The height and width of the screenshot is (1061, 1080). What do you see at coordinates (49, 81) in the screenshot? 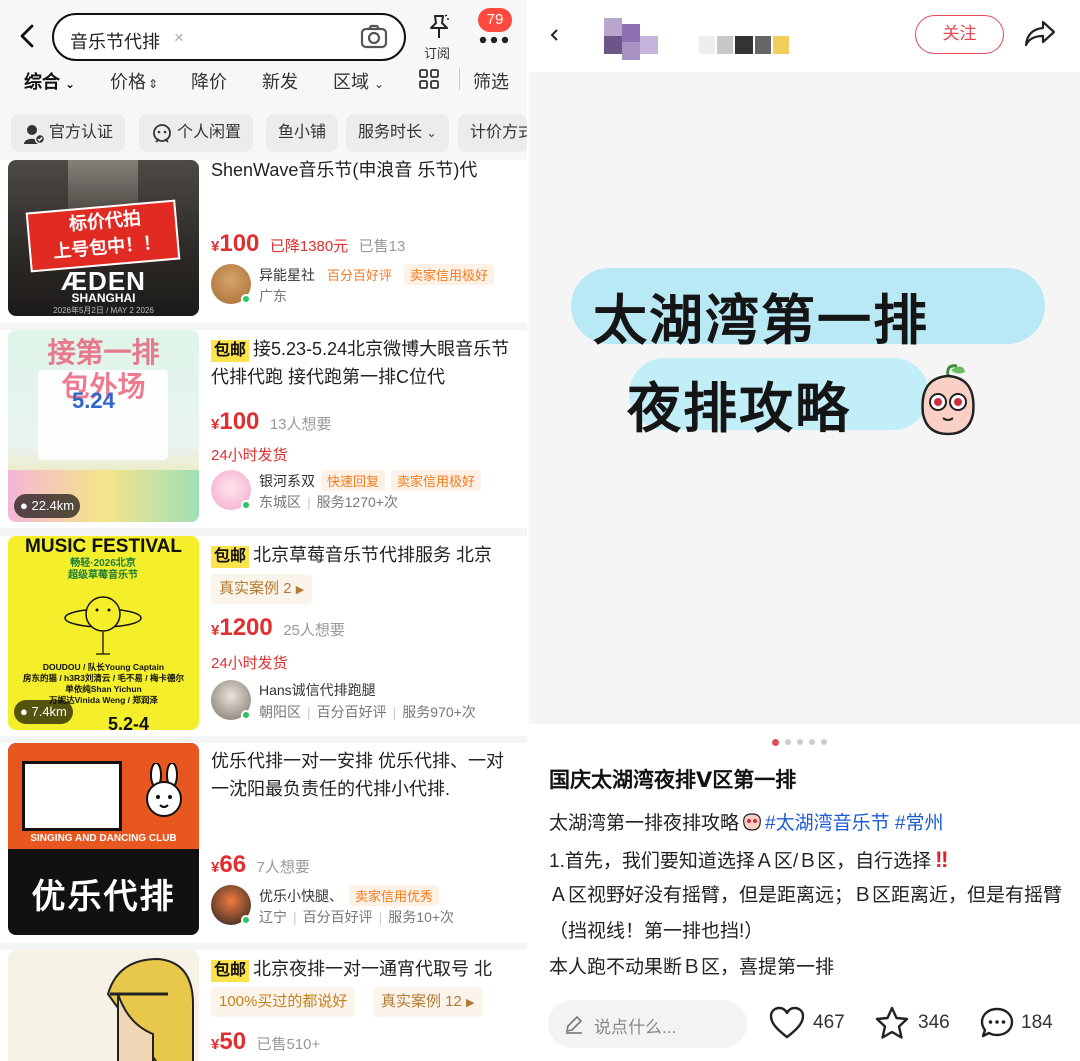
I see `sort-tab-overall: 综合 ⌄` at bounding box center [49, 81].